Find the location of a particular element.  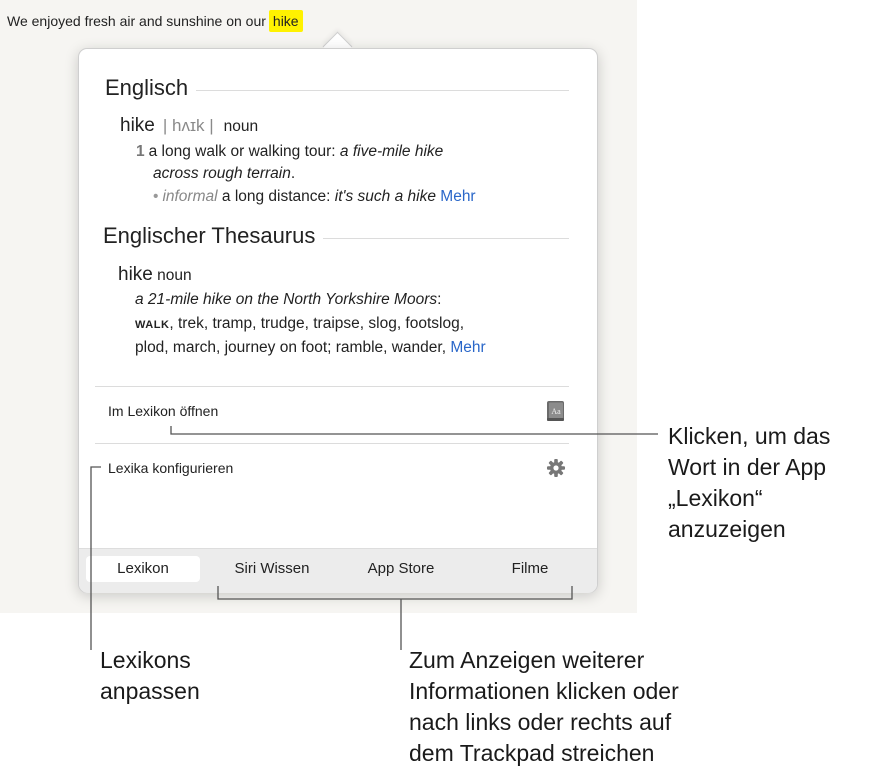

callout-line: anpassen is located at coordinates (150, 691).